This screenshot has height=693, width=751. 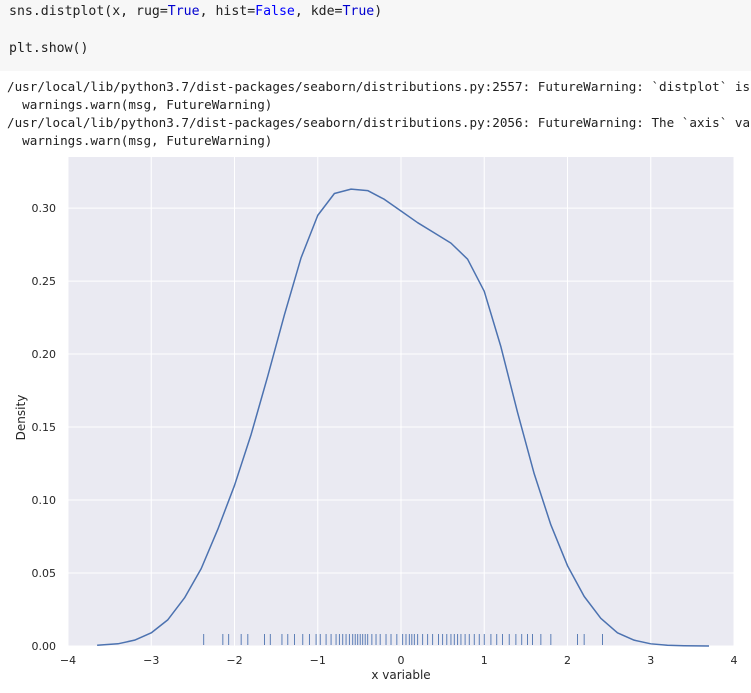 What do you see at coordinates (401, 660) in the screenshot?
I see `x-tick-label: 0` at bounding box center [401, 660].